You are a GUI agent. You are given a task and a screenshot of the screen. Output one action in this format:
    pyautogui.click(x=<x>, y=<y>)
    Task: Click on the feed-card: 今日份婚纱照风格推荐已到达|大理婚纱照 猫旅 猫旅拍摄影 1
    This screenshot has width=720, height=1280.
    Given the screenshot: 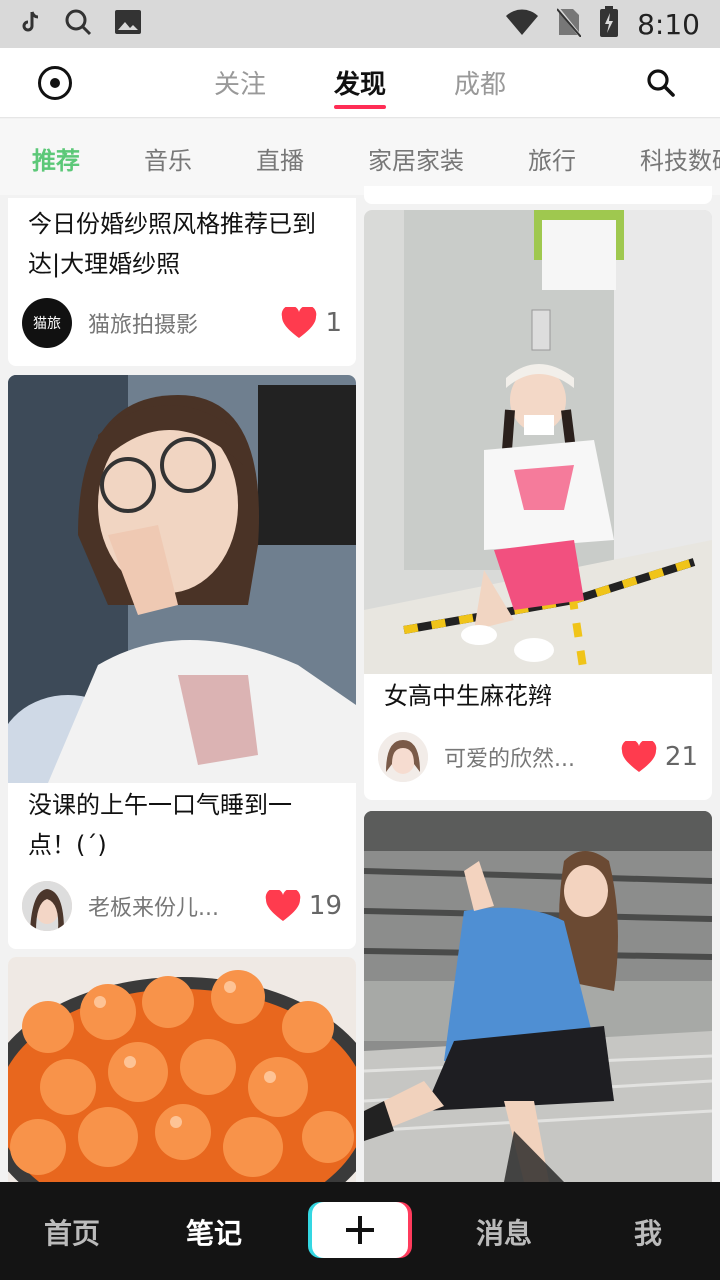 What is the action you would take?
    pyautogui.click(x=182, y=282)
    